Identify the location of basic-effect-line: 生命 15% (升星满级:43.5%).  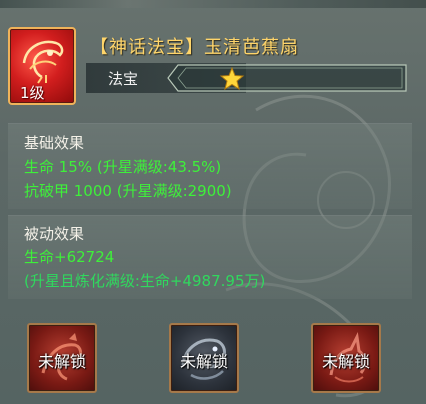
(123, 167).